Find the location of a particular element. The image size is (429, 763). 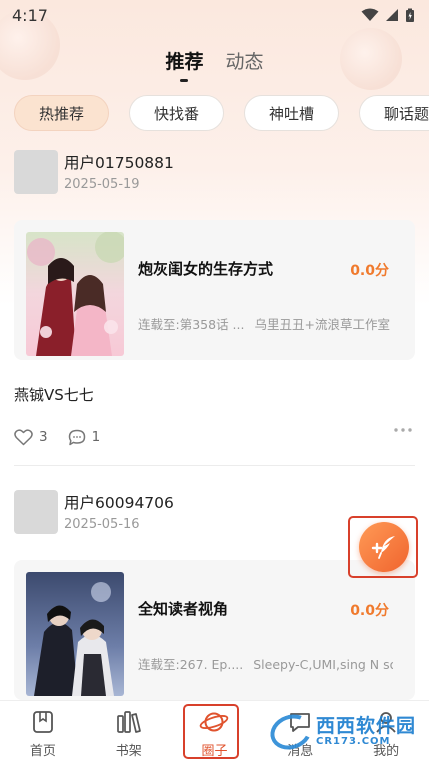

comic-authors: Sleepy-C,UMI,sing N song is located at coordinates (323, 664).